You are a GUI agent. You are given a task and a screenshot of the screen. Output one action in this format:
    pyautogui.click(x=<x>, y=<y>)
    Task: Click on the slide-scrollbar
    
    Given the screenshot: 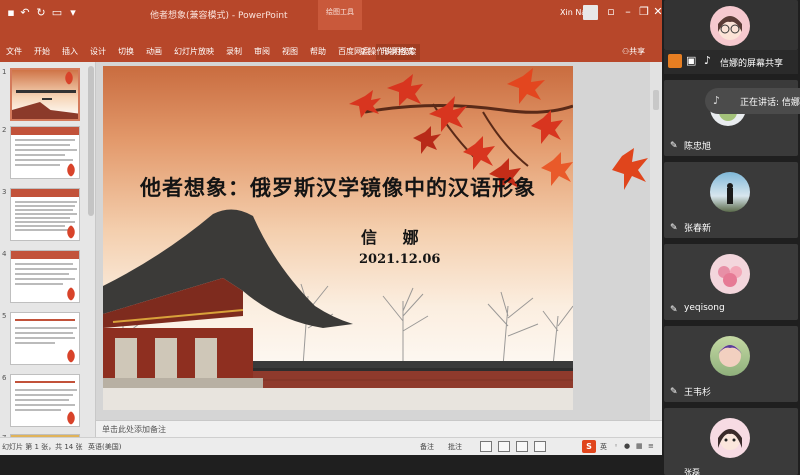 What is the action you would take?
    pyautogui.click(x=656, y=241)
    